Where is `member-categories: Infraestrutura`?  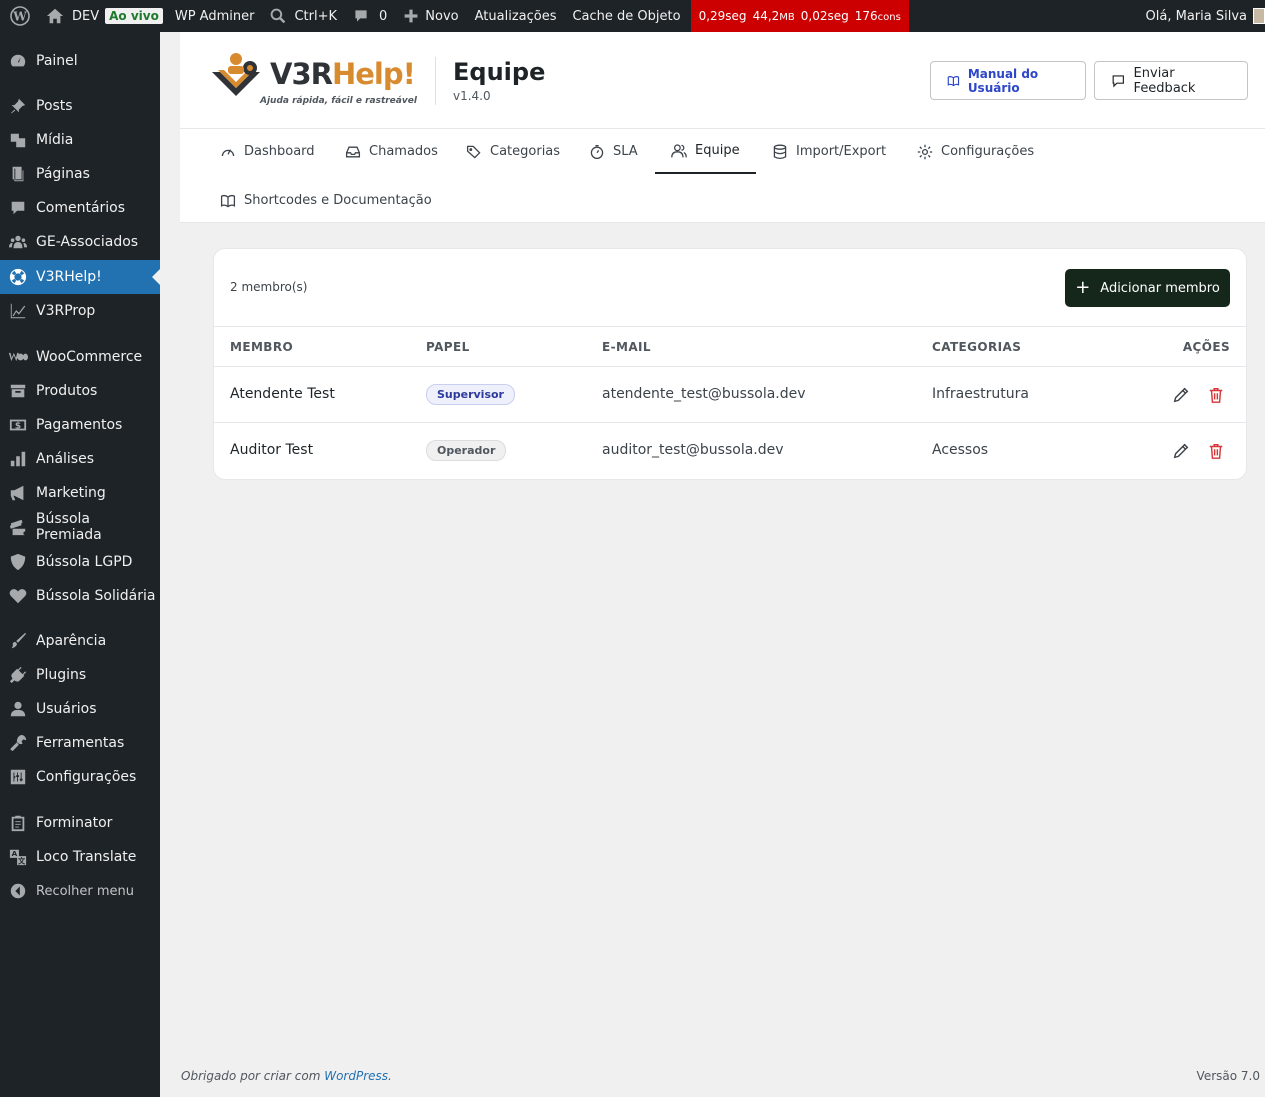
member-categories: Infraestrutura is located at coordinates (980, 394).